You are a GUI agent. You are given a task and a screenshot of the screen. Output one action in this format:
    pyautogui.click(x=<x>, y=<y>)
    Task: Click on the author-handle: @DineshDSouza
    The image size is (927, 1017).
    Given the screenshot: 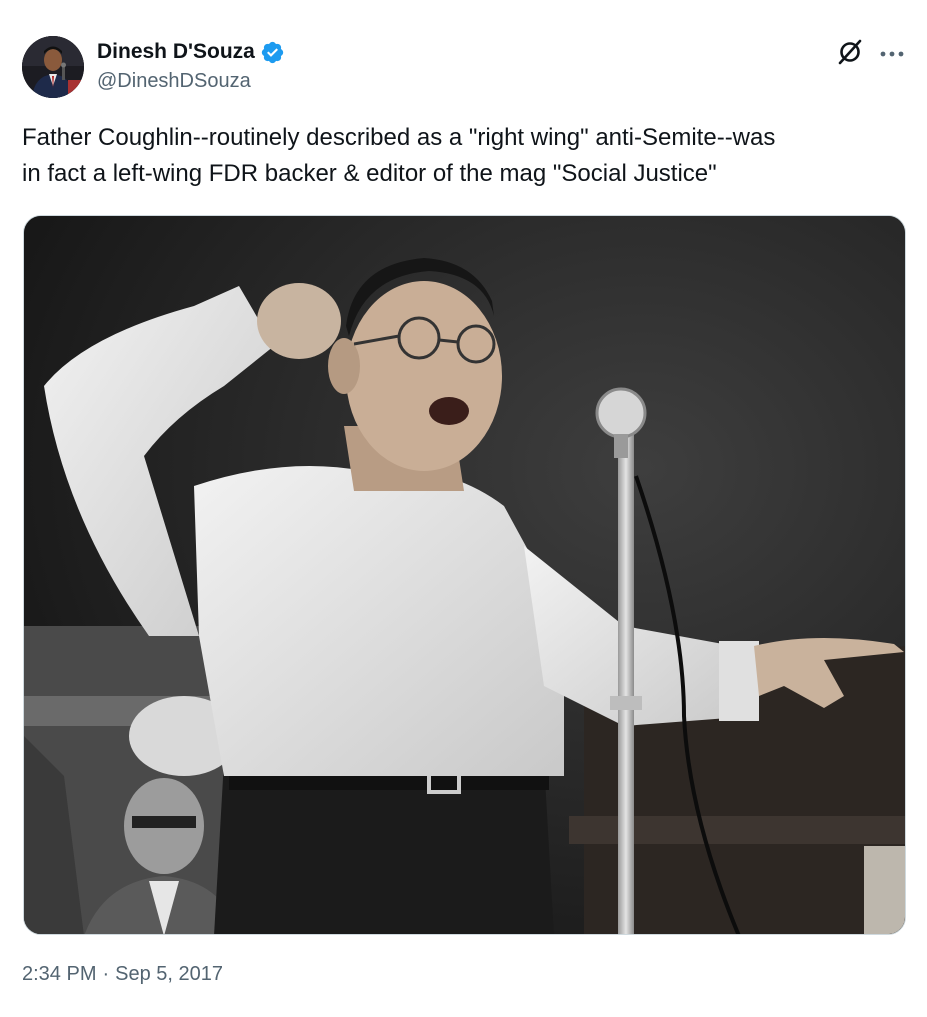 What is the action you would take?
    pyautogui.click(x=174, y=81)
    